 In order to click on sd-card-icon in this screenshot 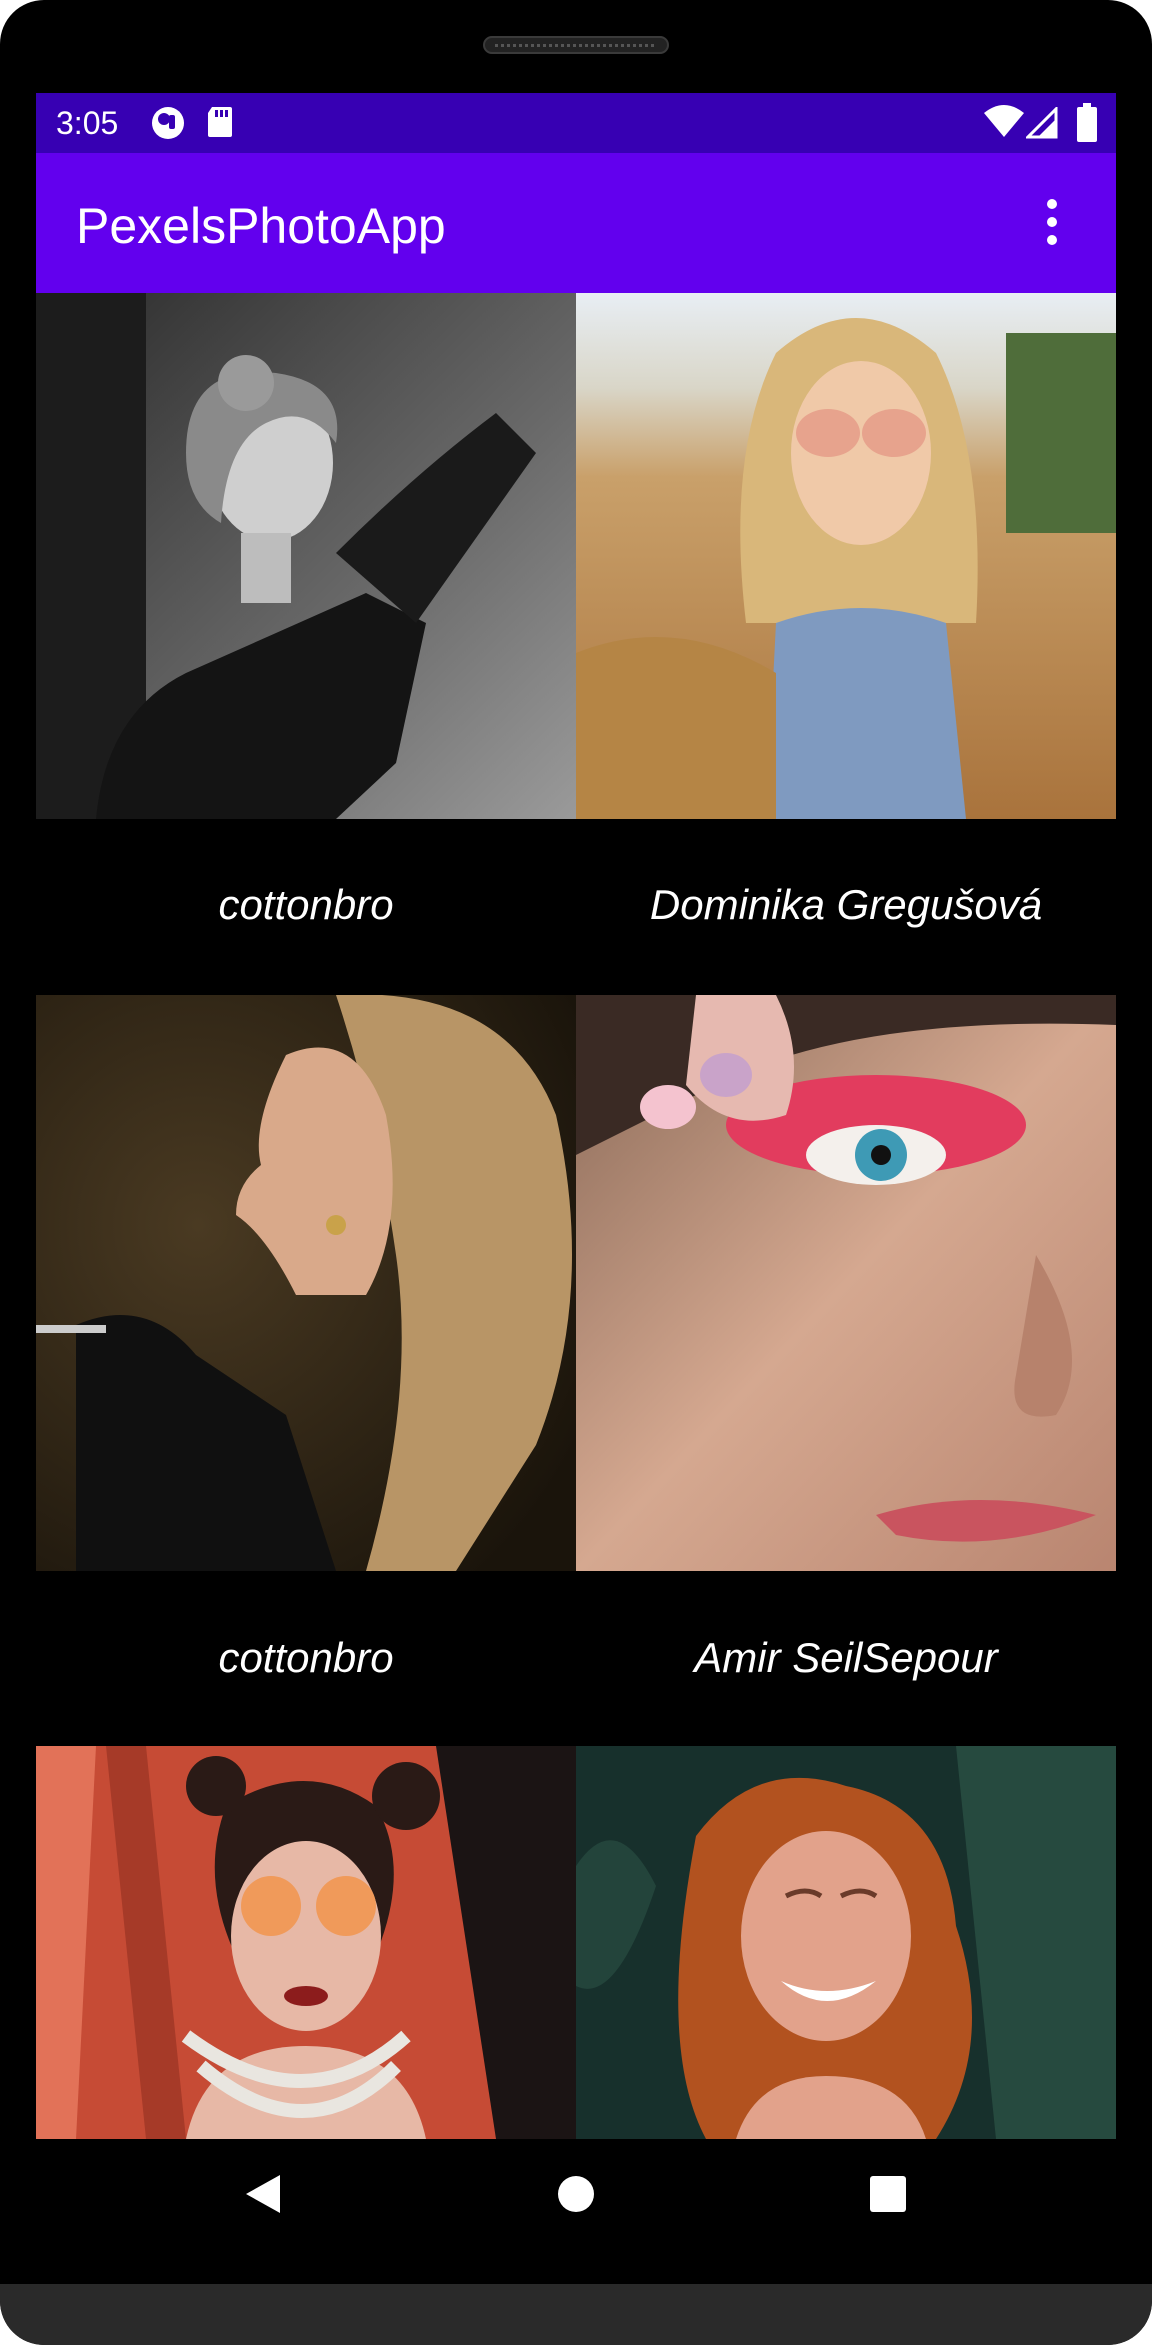, I will do `click(220, 122)`.